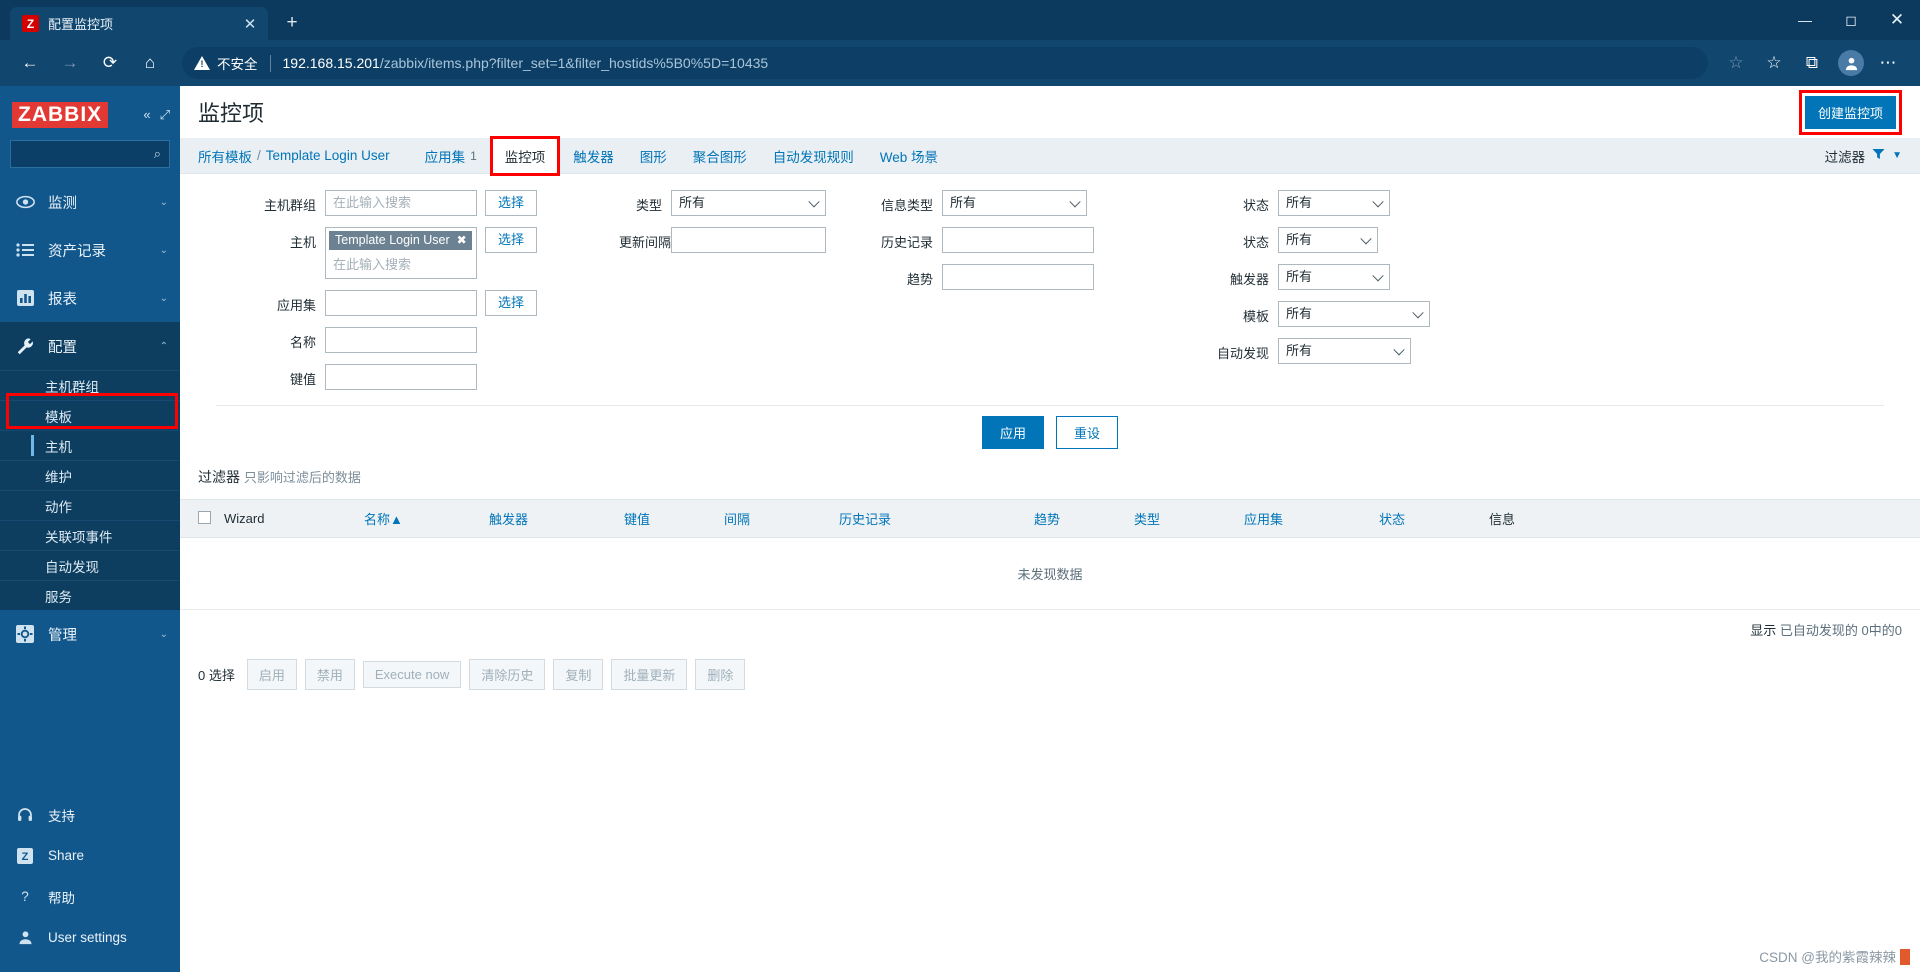 Image resolution: width=1920 pixels, height=972 pixels. I want to click on tab-applications: 应用集 1, so click(451, 156).